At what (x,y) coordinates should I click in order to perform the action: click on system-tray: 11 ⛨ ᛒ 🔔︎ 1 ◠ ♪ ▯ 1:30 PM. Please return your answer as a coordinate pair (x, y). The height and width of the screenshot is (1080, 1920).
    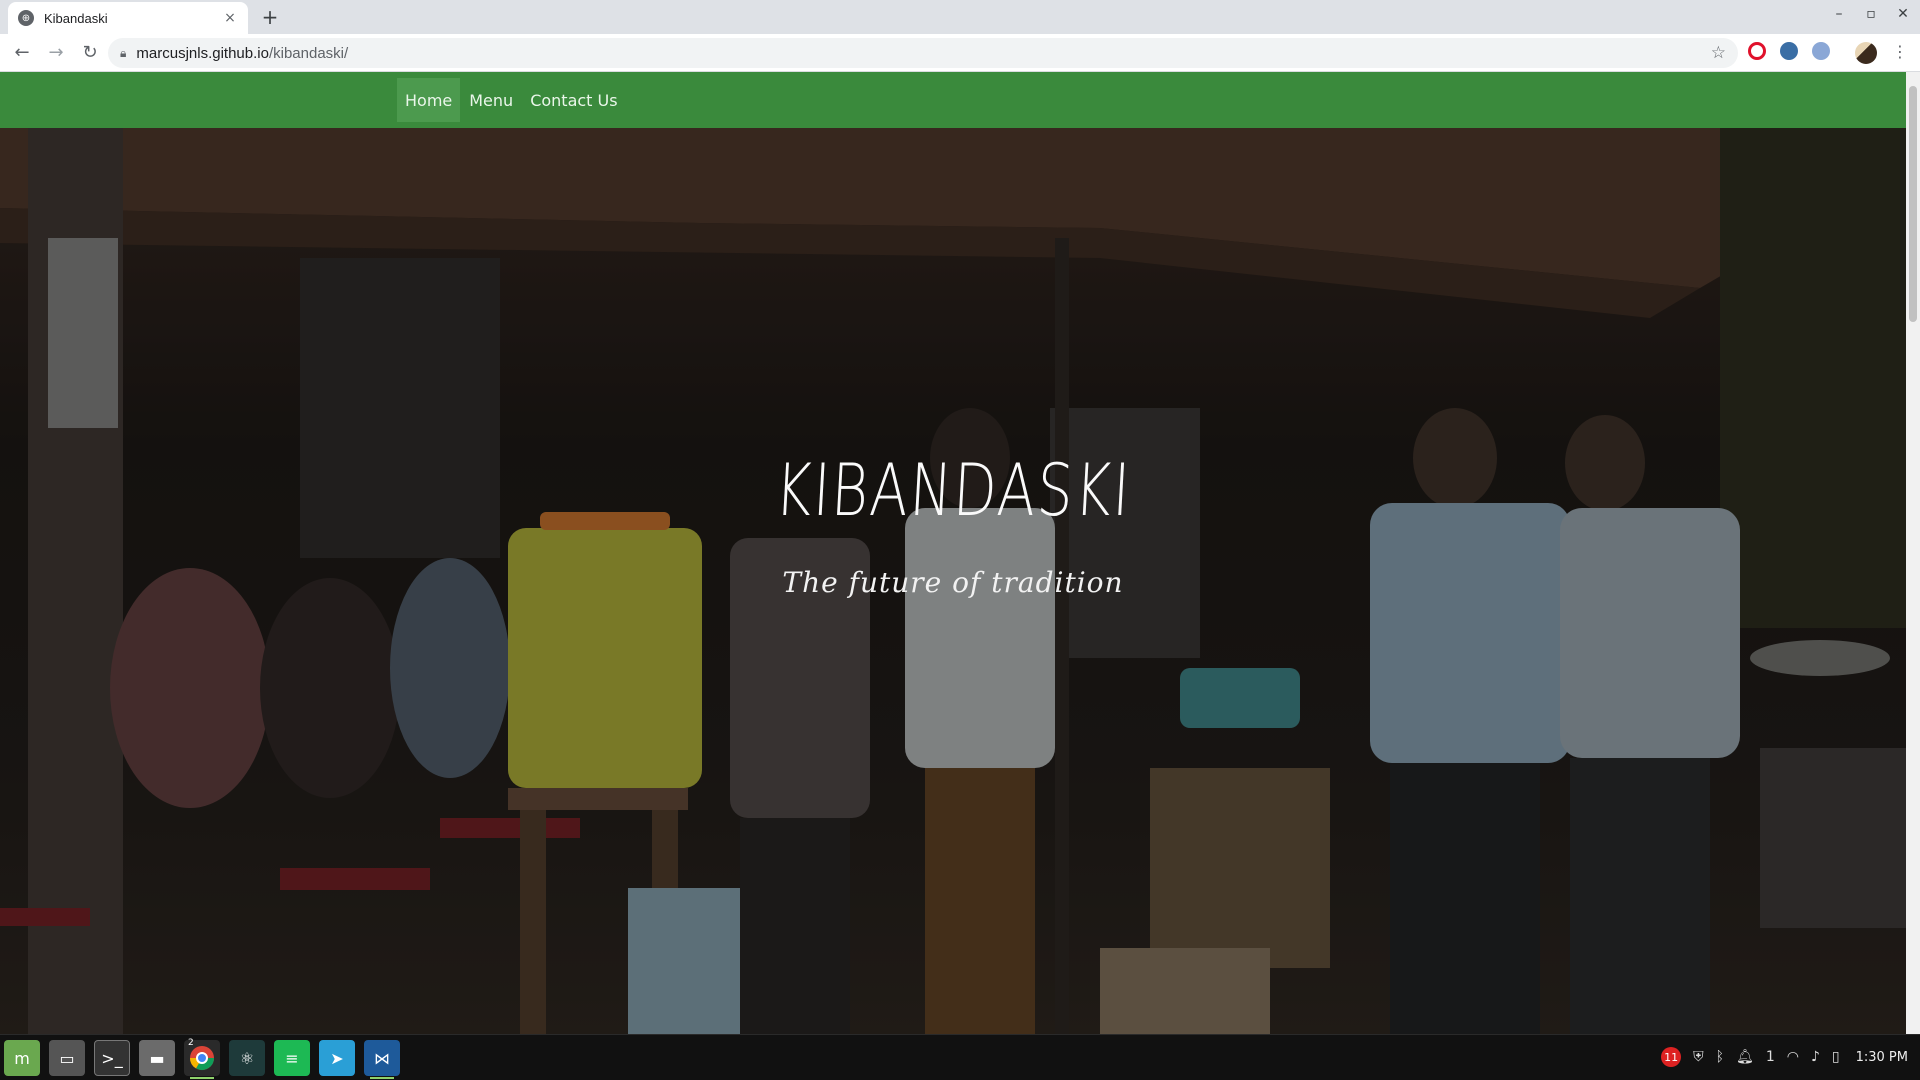
    Looking at the image, I should click on (1784, 1057).